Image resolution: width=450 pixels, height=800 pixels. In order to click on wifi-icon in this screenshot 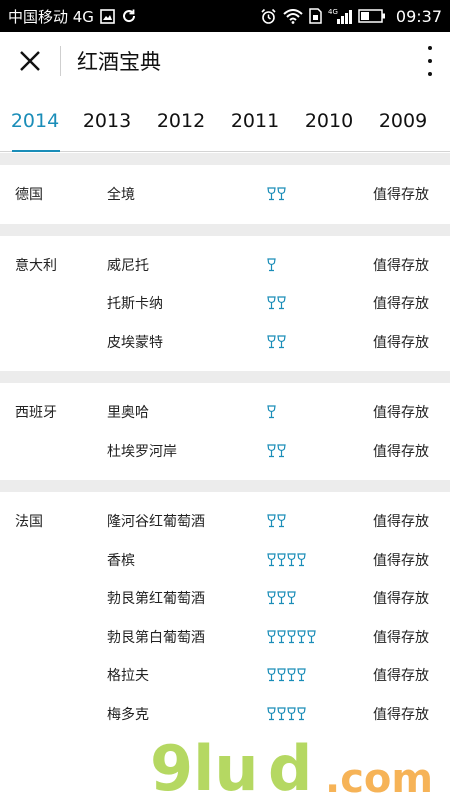, I will do `click(293, 16)`.